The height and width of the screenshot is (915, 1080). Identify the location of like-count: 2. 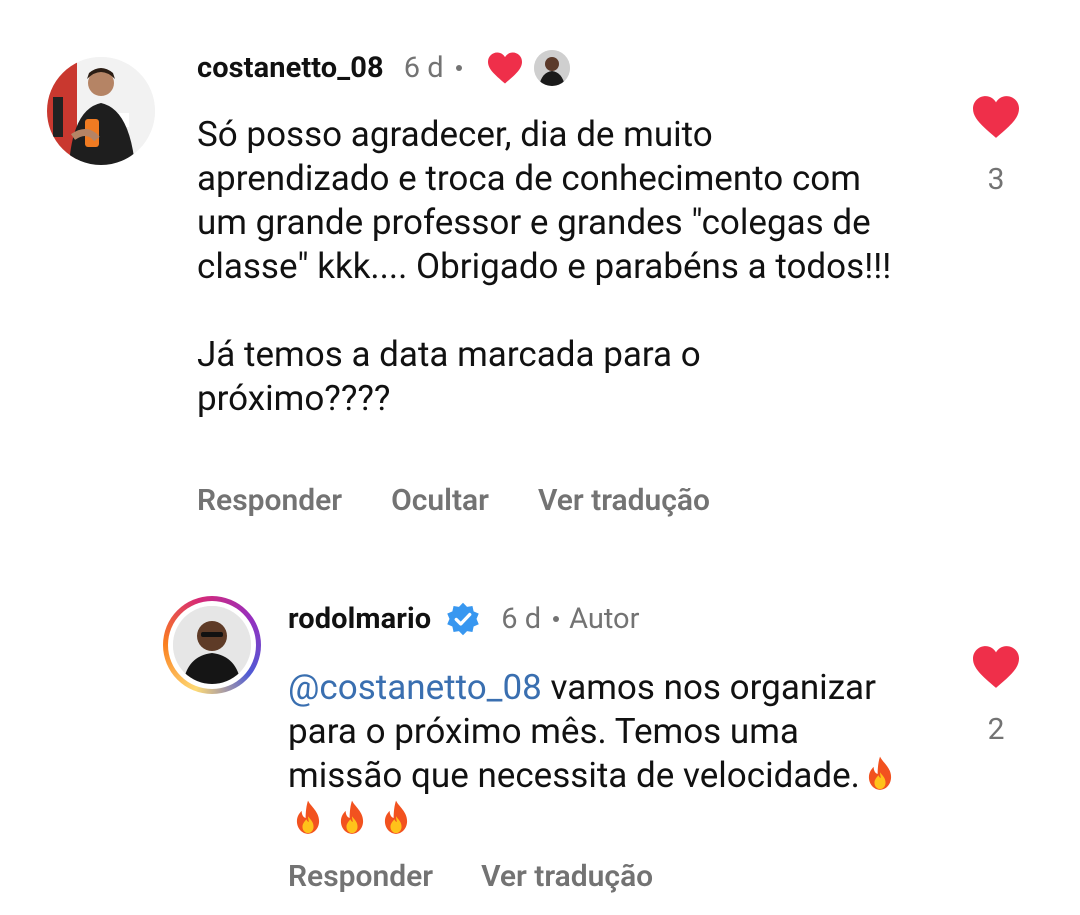
(996, 729).